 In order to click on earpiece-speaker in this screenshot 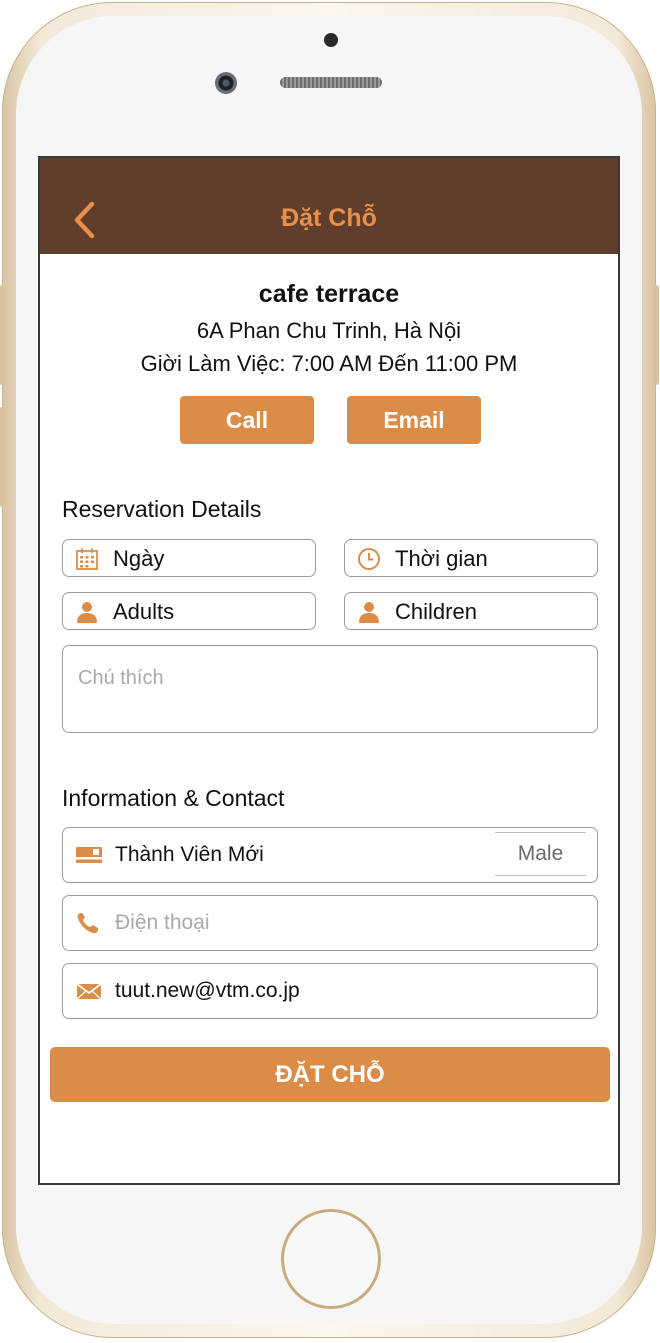, I will do `click(331, 82)`.